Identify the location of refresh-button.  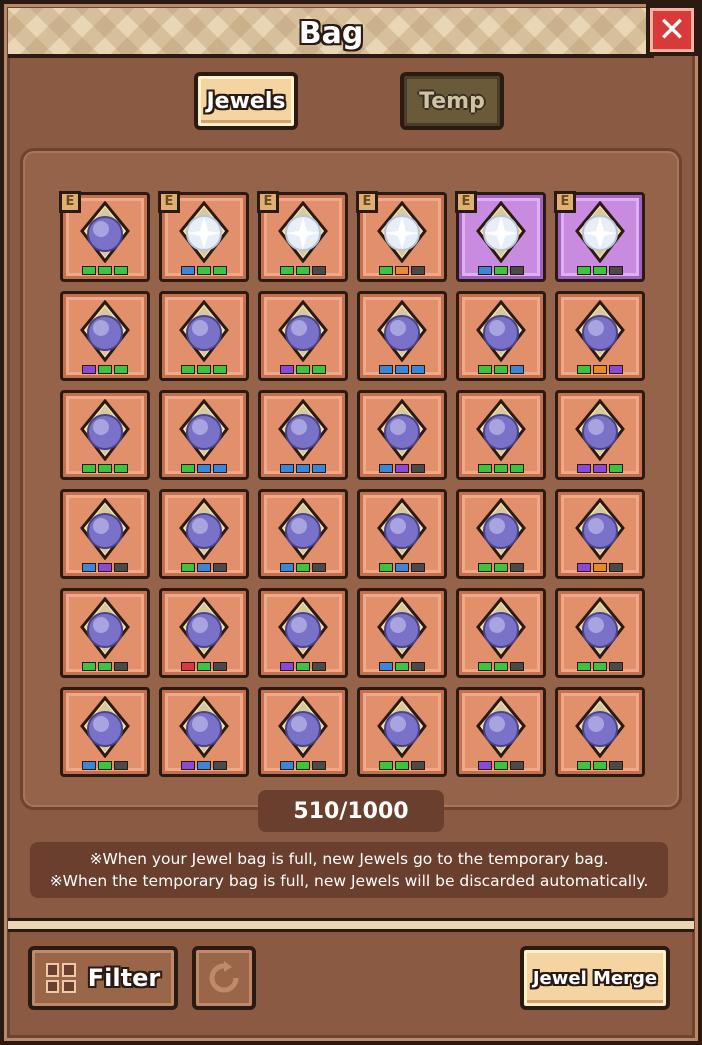
(224, 978).